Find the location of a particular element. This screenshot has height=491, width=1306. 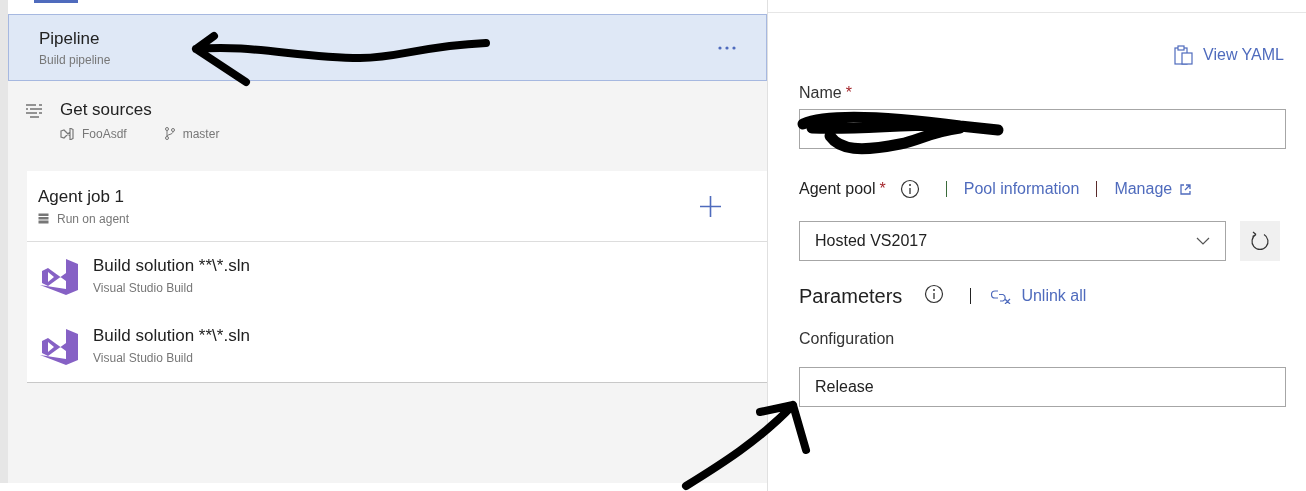

agent-pool-label: Agent pool is located at coordinates (837, 189).